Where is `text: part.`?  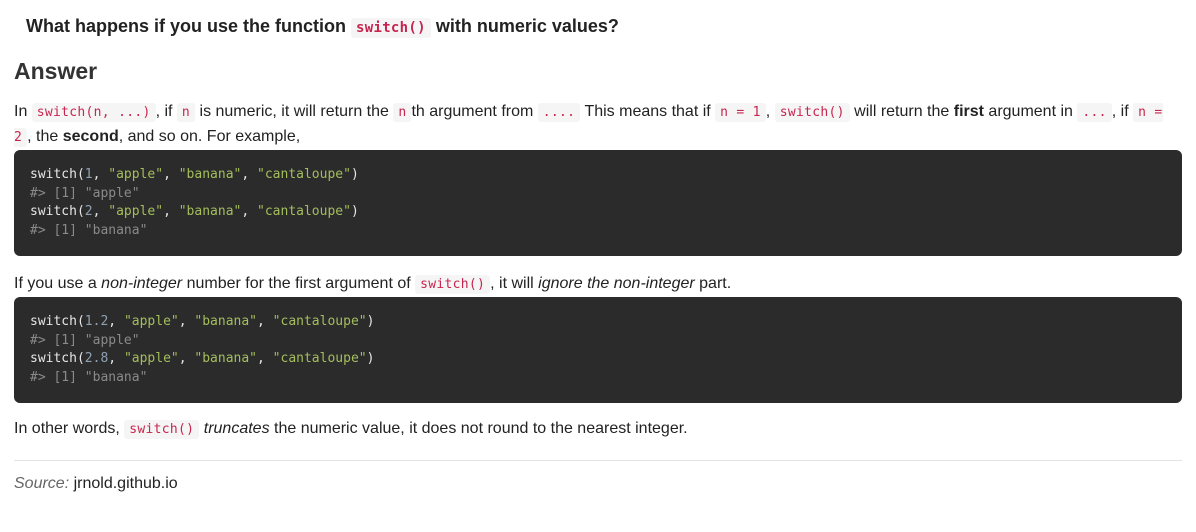 text: part. is located at coordinates (713, 283).